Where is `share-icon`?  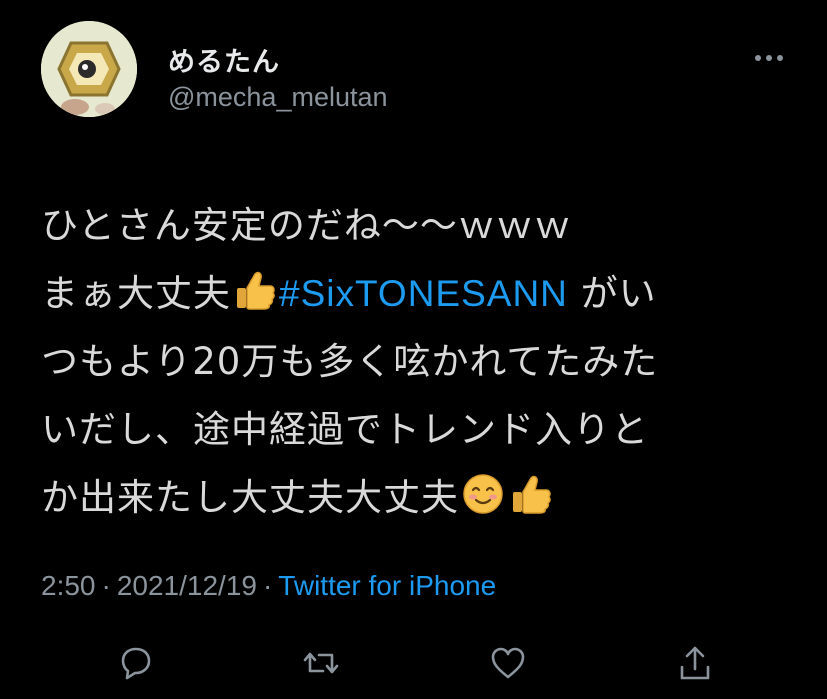 share-icon is located at coordinates (695, 663).